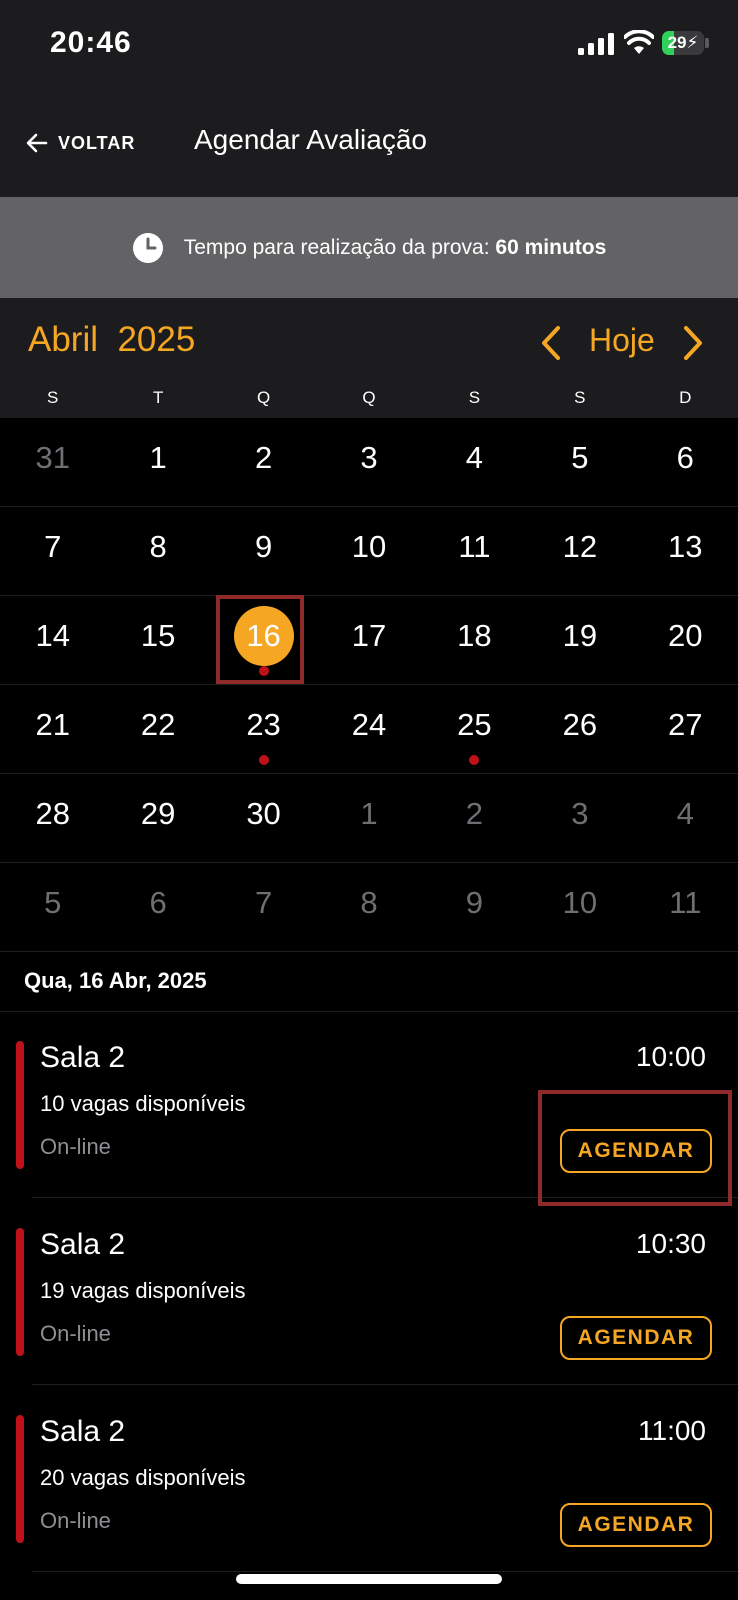 The image size is (738, 1600). I want to click on calendar-day: 13, so click(685, 551).